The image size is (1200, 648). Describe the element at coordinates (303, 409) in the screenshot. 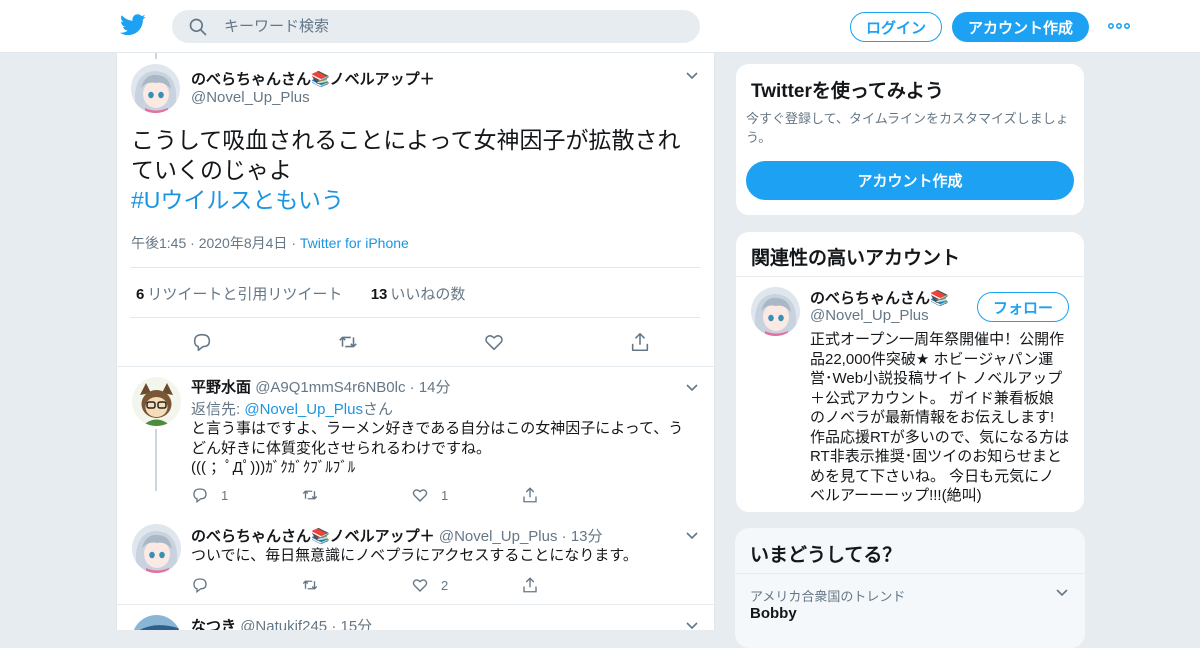

I see `reply-to-link: @Novel_Up_Plus` at that location.